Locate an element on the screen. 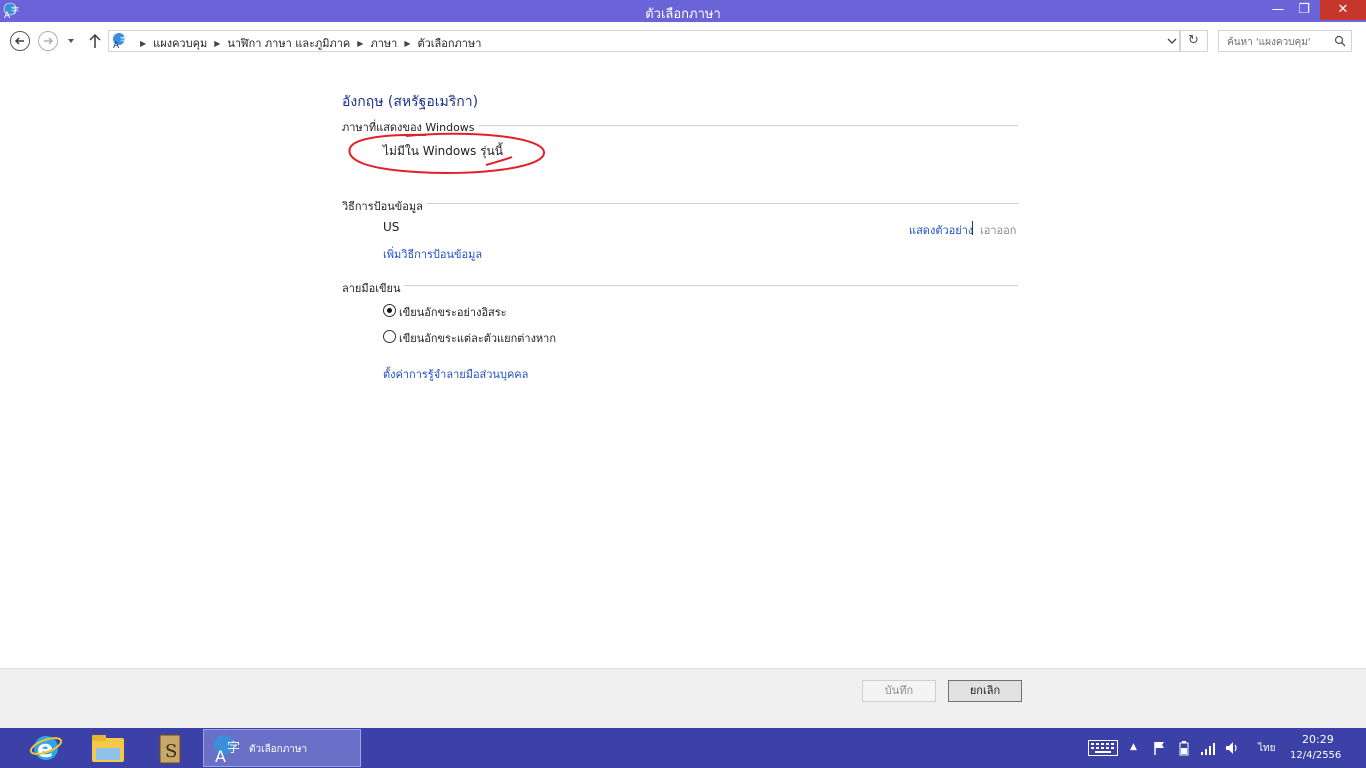  input-language-indicator: ไทย is located at coordinates (1266, 748).